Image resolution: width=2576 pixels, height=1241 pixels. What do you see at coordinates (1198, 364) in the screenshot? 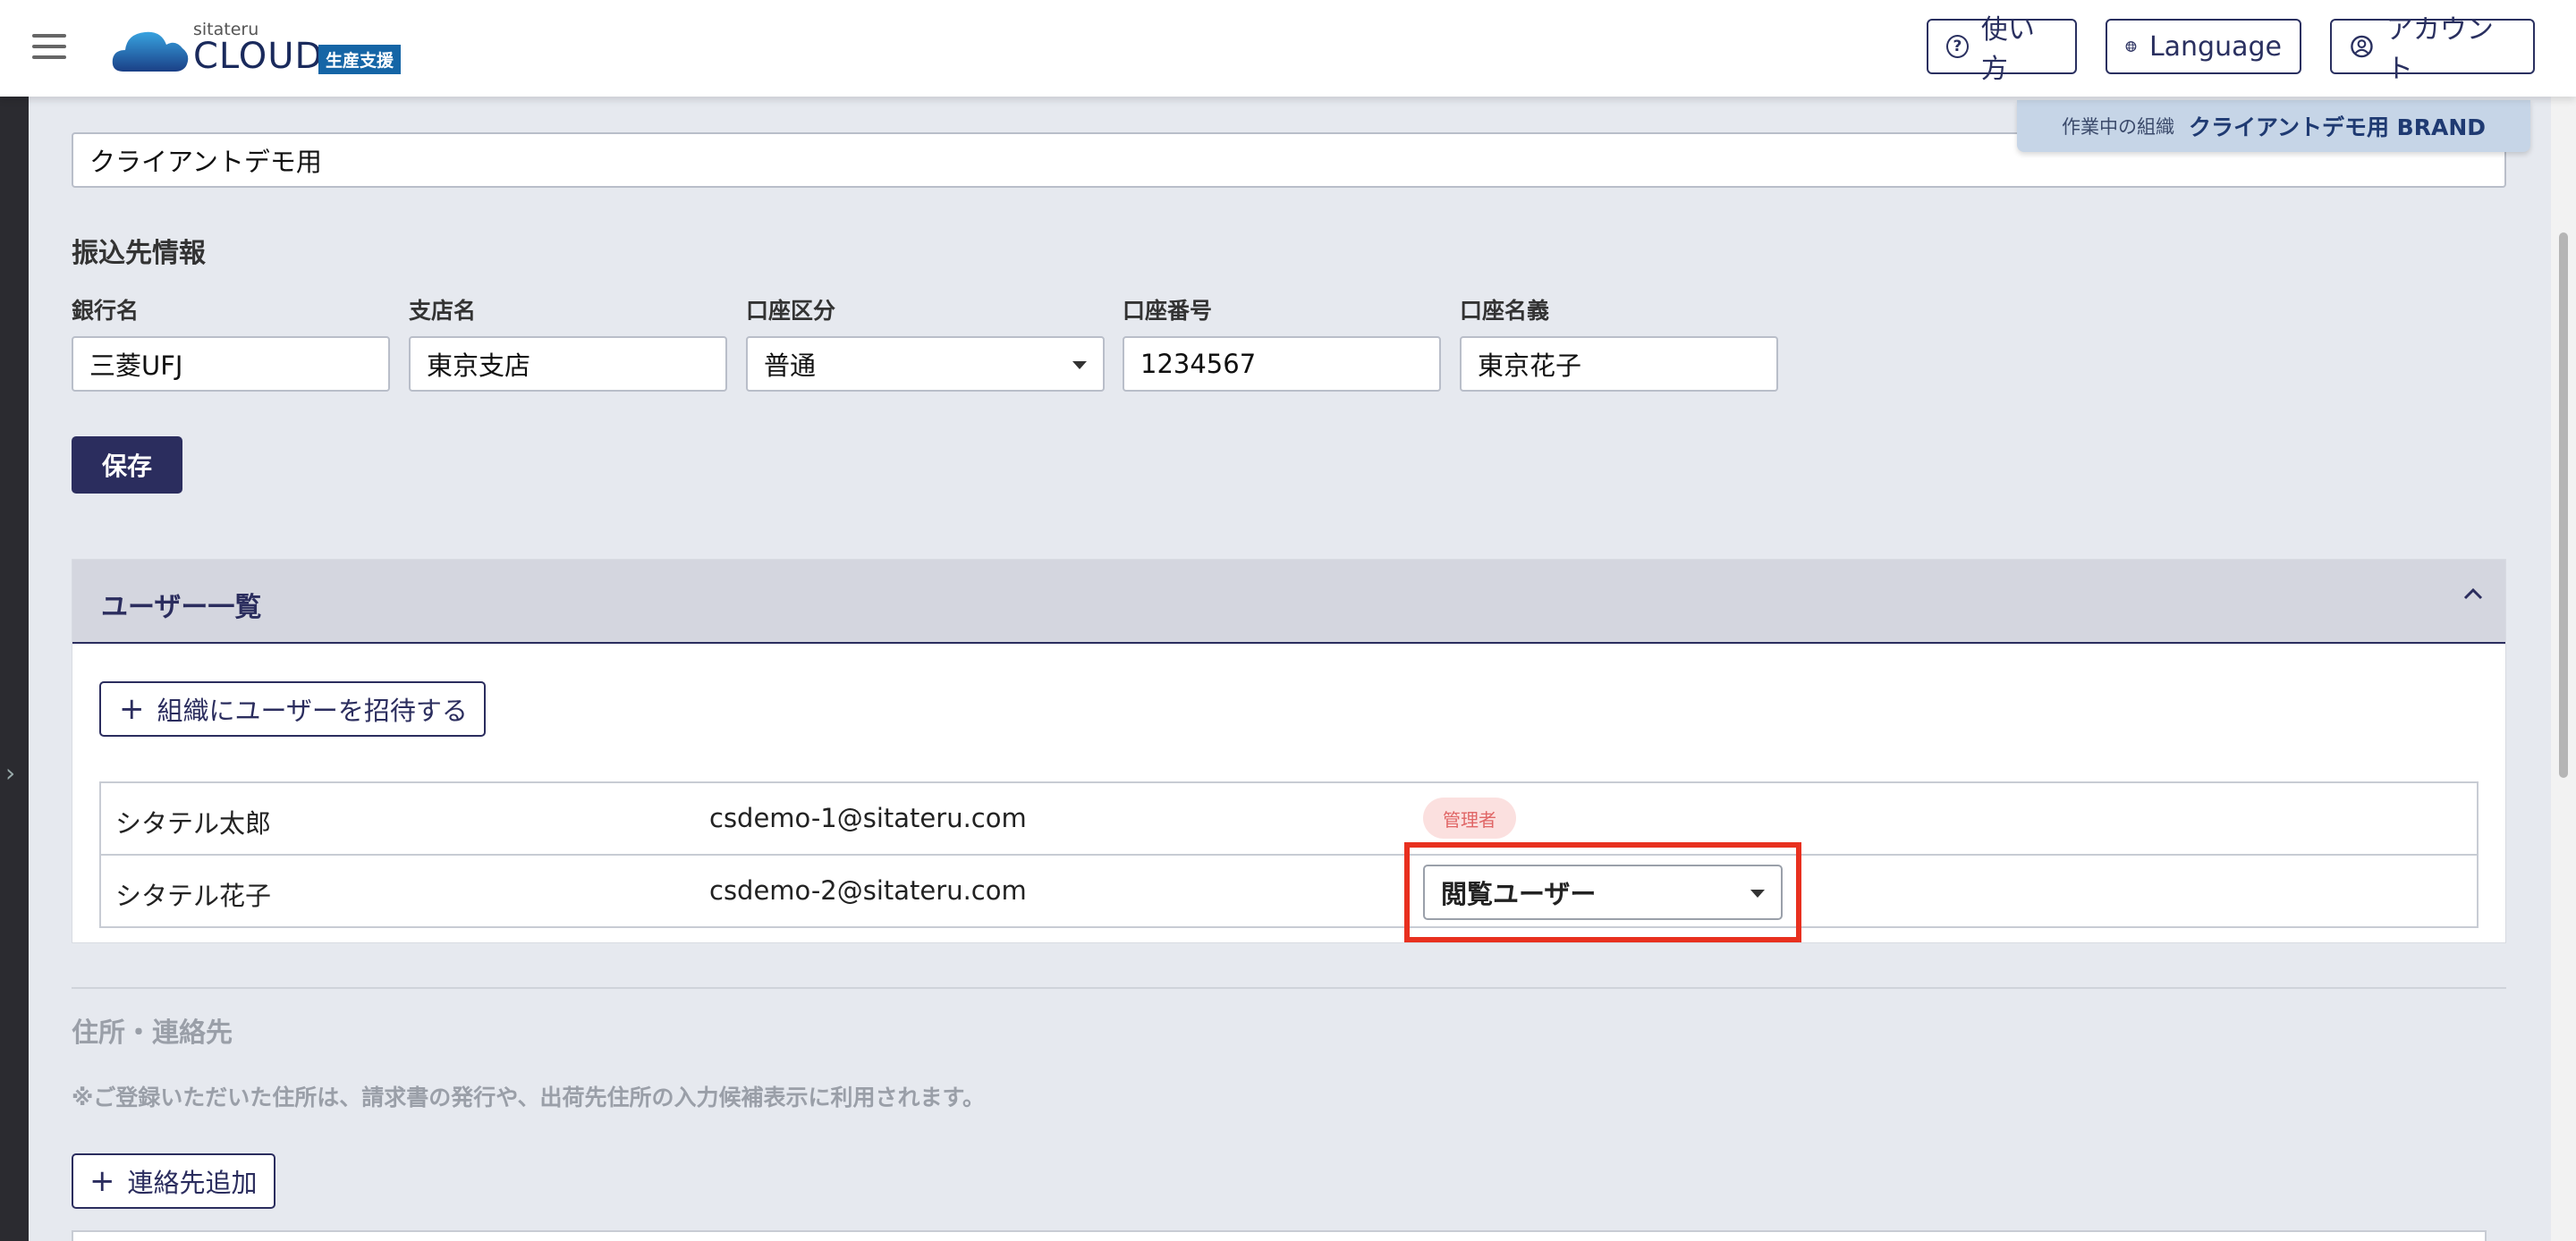
I see `account-number-value: 1234567` at bounding box center [1198, 364].